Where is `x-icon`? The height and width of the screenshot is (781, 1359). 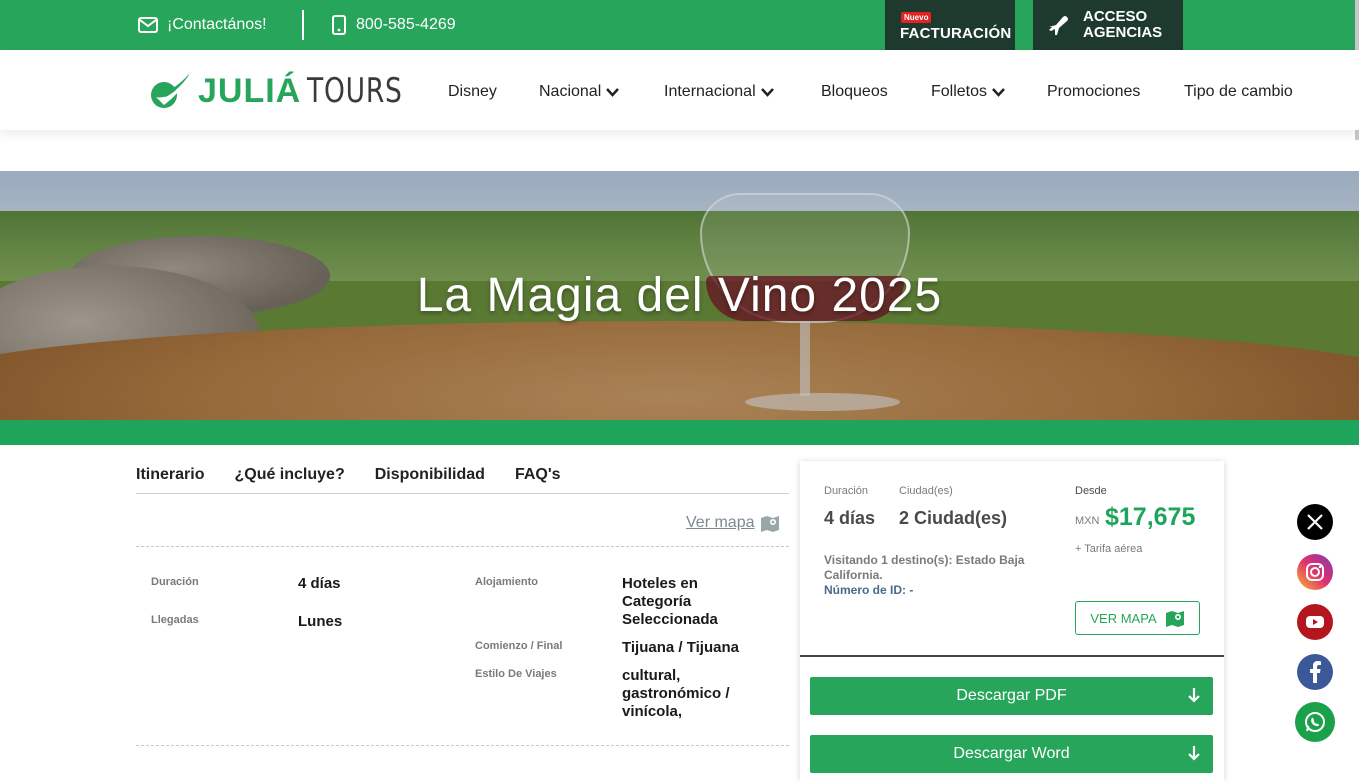 x-icon is located at coordinates (1315, 522).